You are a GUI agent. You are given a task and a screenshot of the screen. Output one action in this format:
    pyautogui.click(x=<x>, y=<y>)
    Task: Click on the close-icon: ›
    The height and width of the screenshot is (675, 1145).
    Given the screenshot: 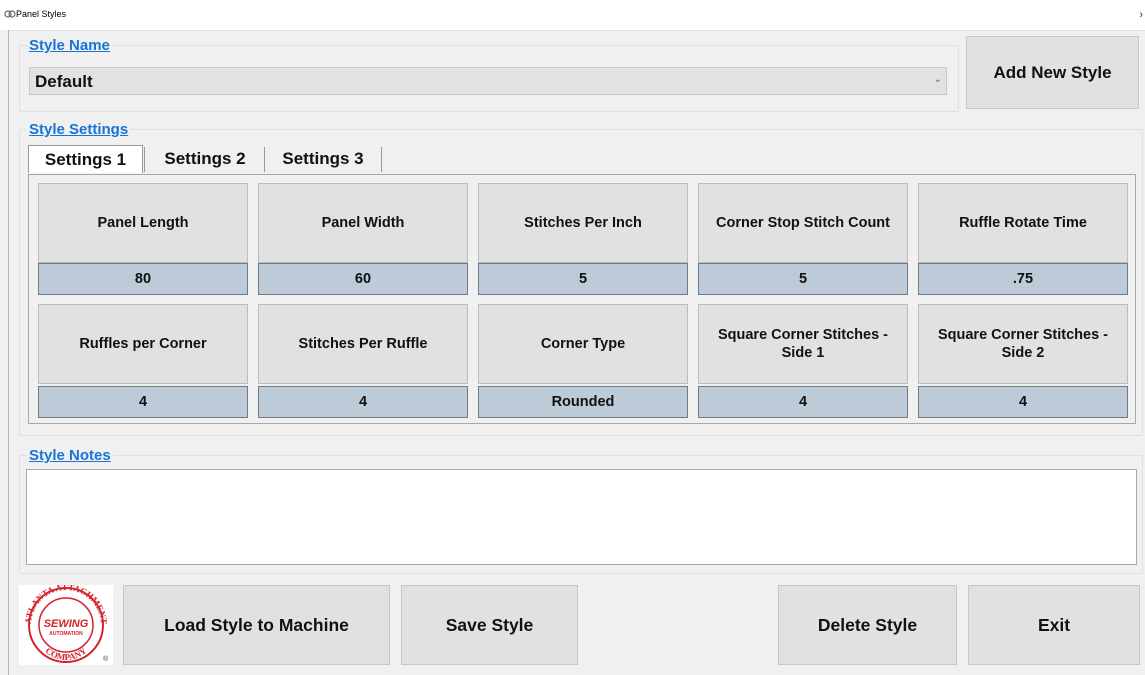 What is the action you would take?
    pyautogui.click(x=1141, y=15)
    